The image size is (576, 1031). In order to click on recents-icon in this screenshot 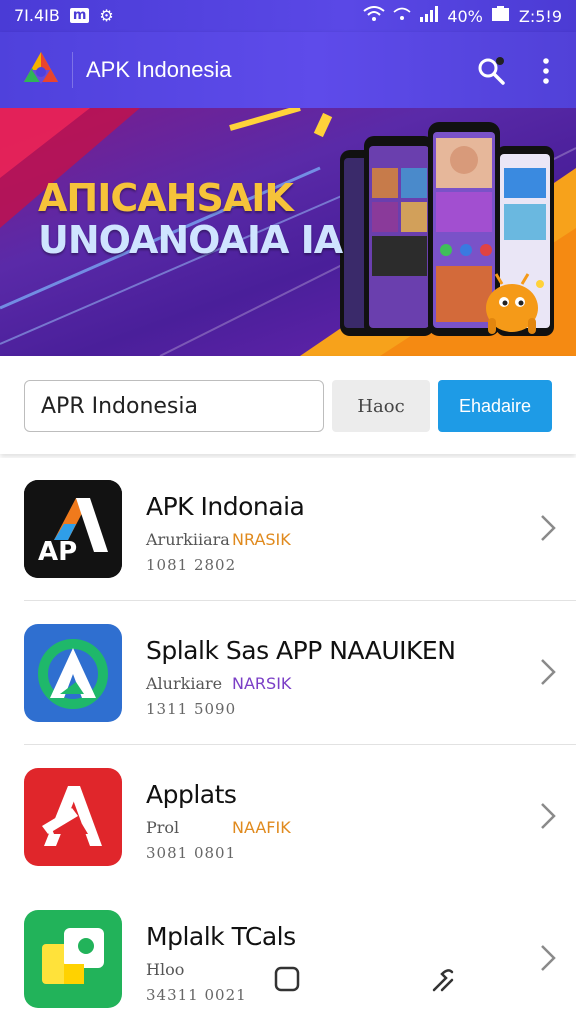, I will do `click(287, 979)`.